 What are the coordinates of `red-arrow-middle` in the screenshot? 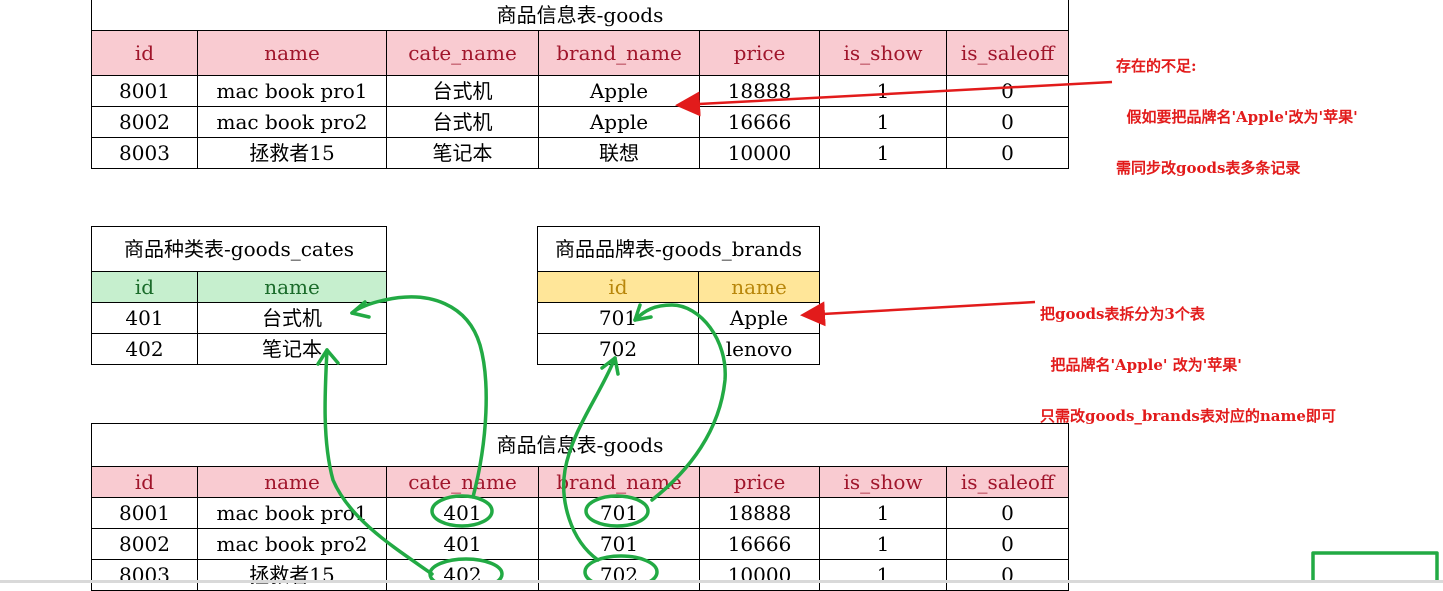 It's located at (918, 313).